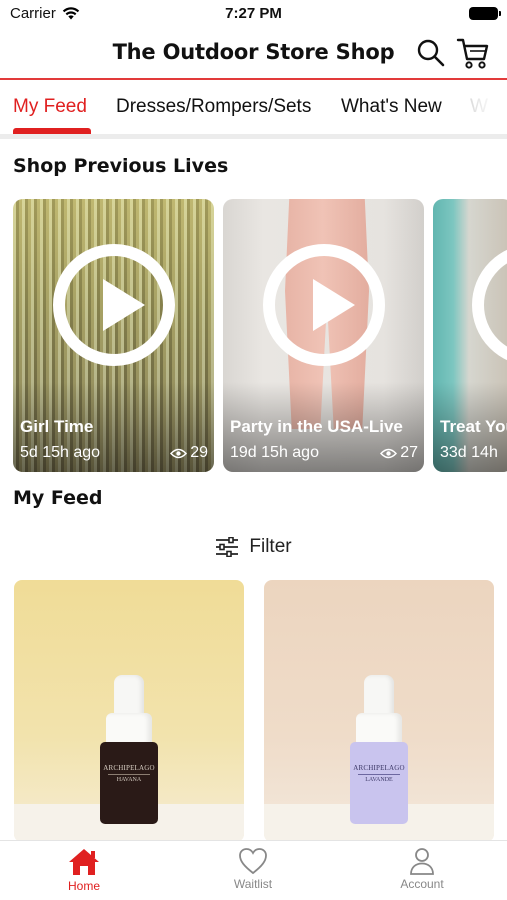 The height and width of the screenshot is (900, 507). What do you see at coordinates (83, 886) in the screenshot?
I see `nav-home-label: Home` at bounding box center [83, 886].